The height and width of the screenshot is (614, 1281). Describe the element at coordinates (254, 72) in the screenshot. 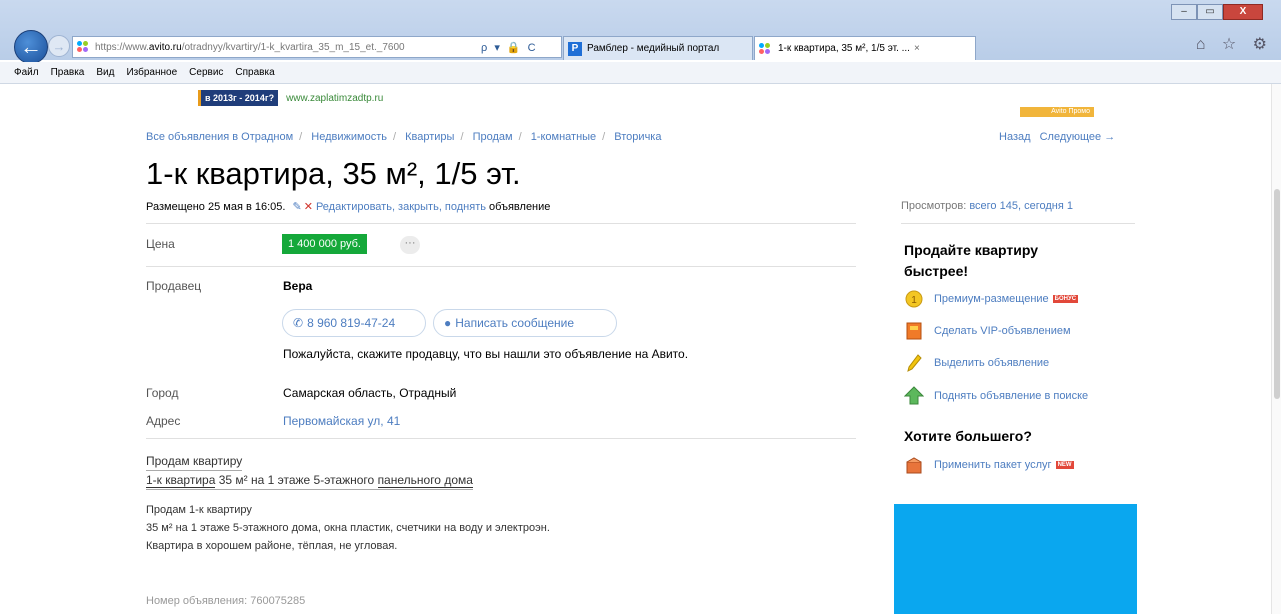

I see `menu-help: Справка` at that location.